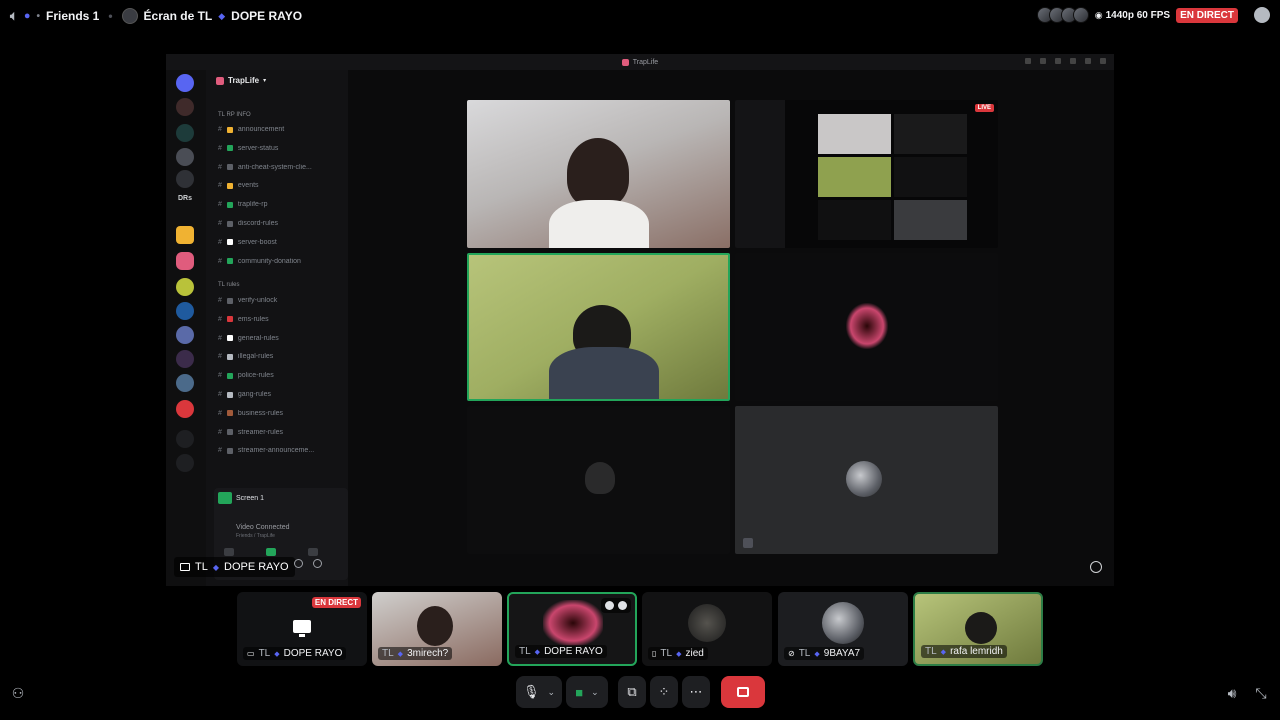 The width and height of the screenshot is (1280, 720). I want to click on server-name: TrapLife ▾, so click(241, 80).